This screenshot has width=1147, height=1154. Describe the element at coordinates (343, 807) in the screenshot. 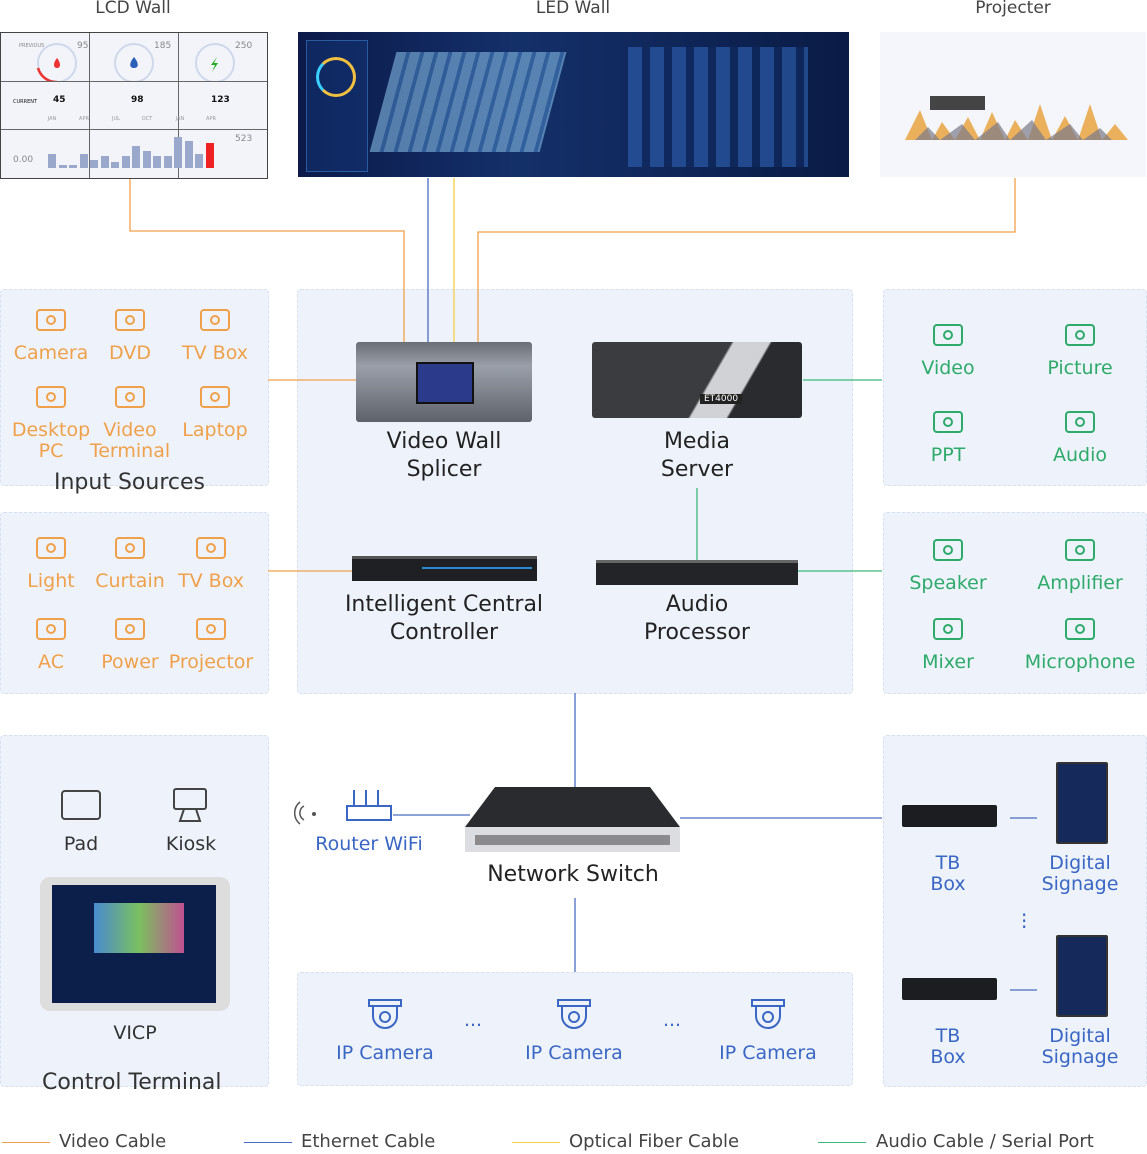

I see `router-icon` at that location.